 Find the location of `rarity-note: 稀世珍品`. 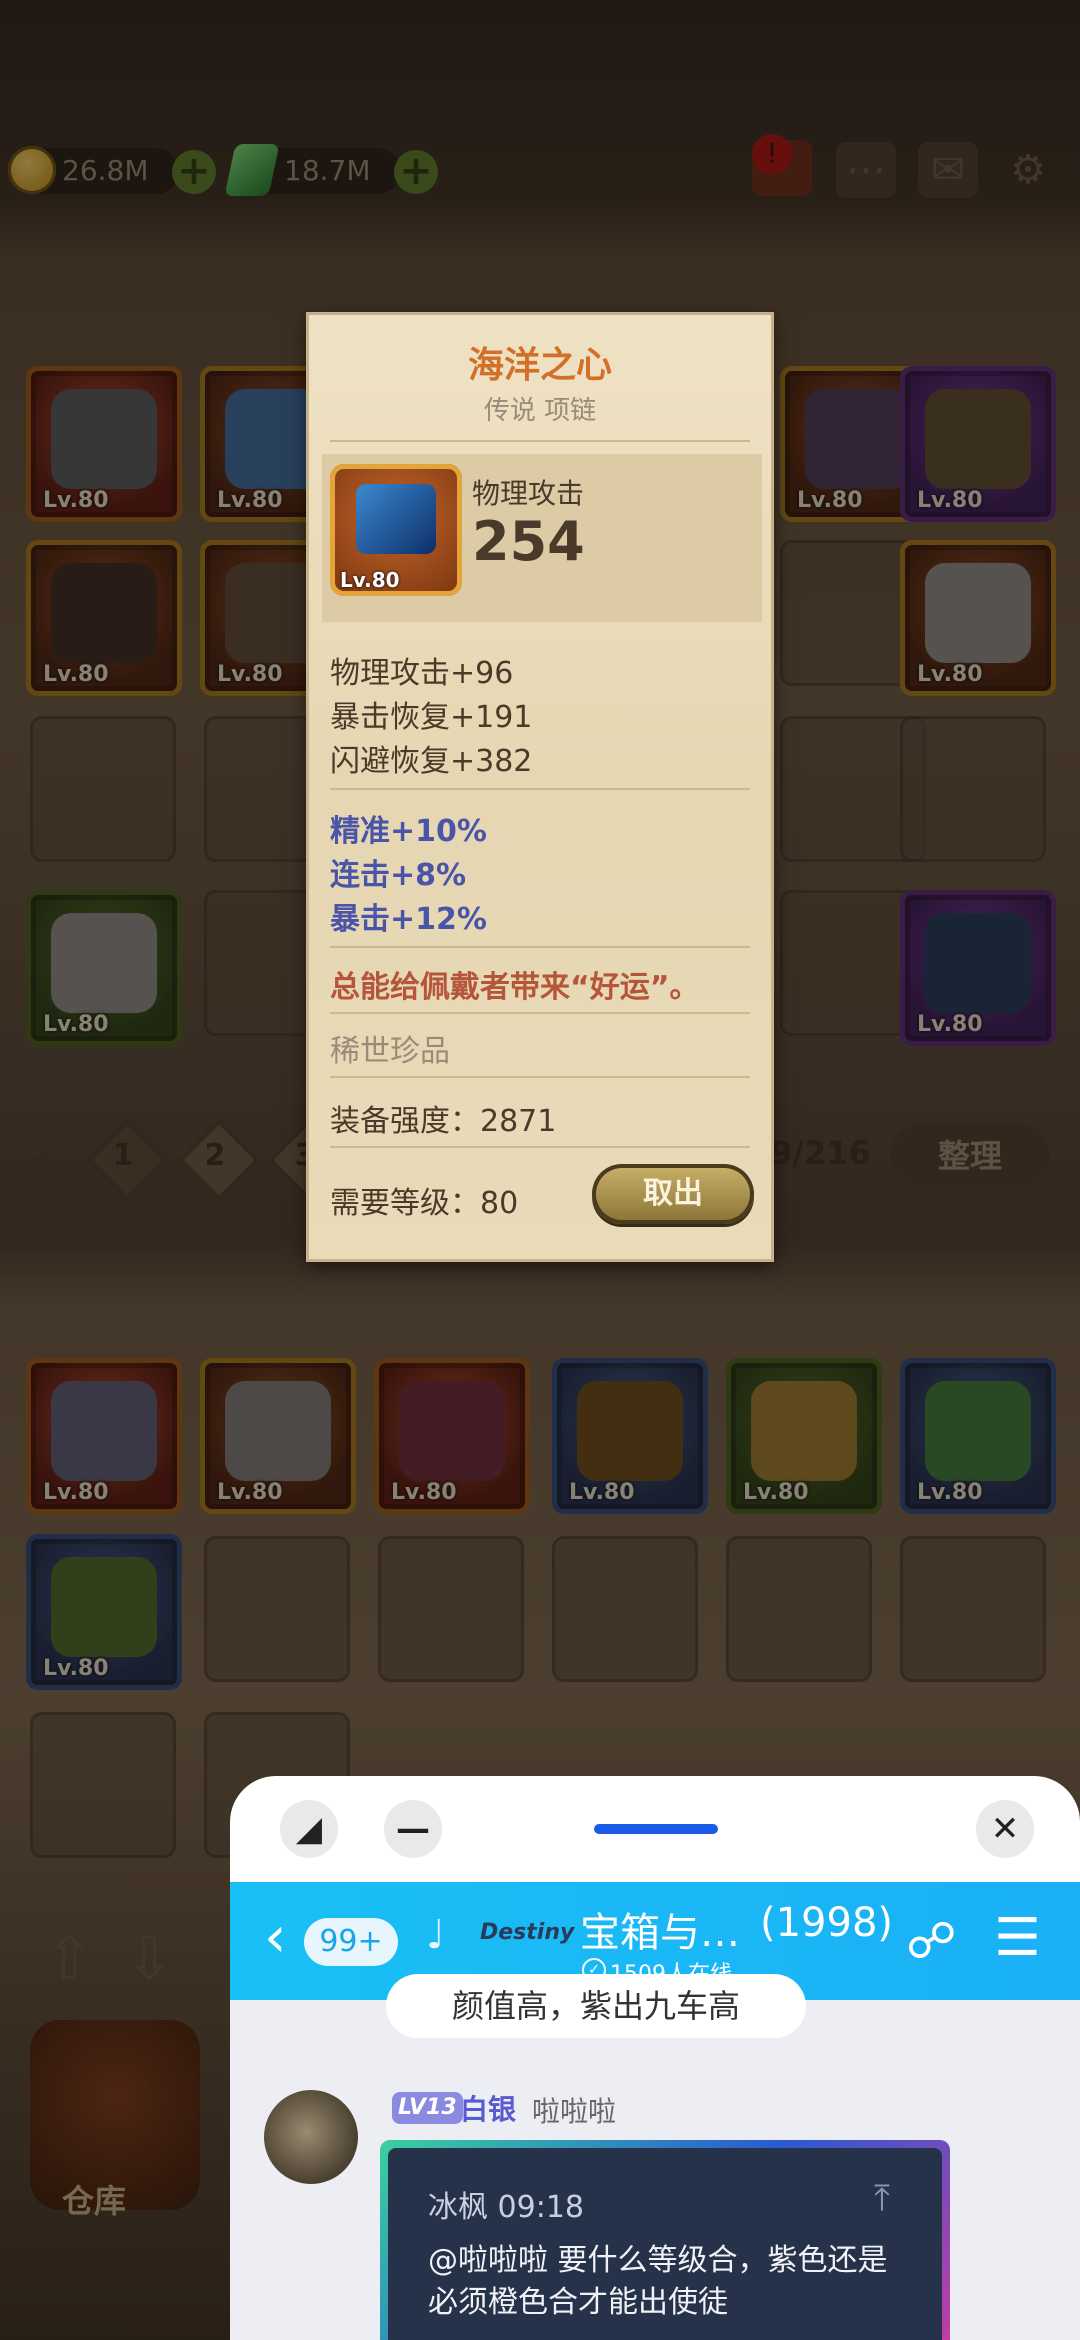

rarity-note: 稀世珍品 is located at coordinates (390, 1051).